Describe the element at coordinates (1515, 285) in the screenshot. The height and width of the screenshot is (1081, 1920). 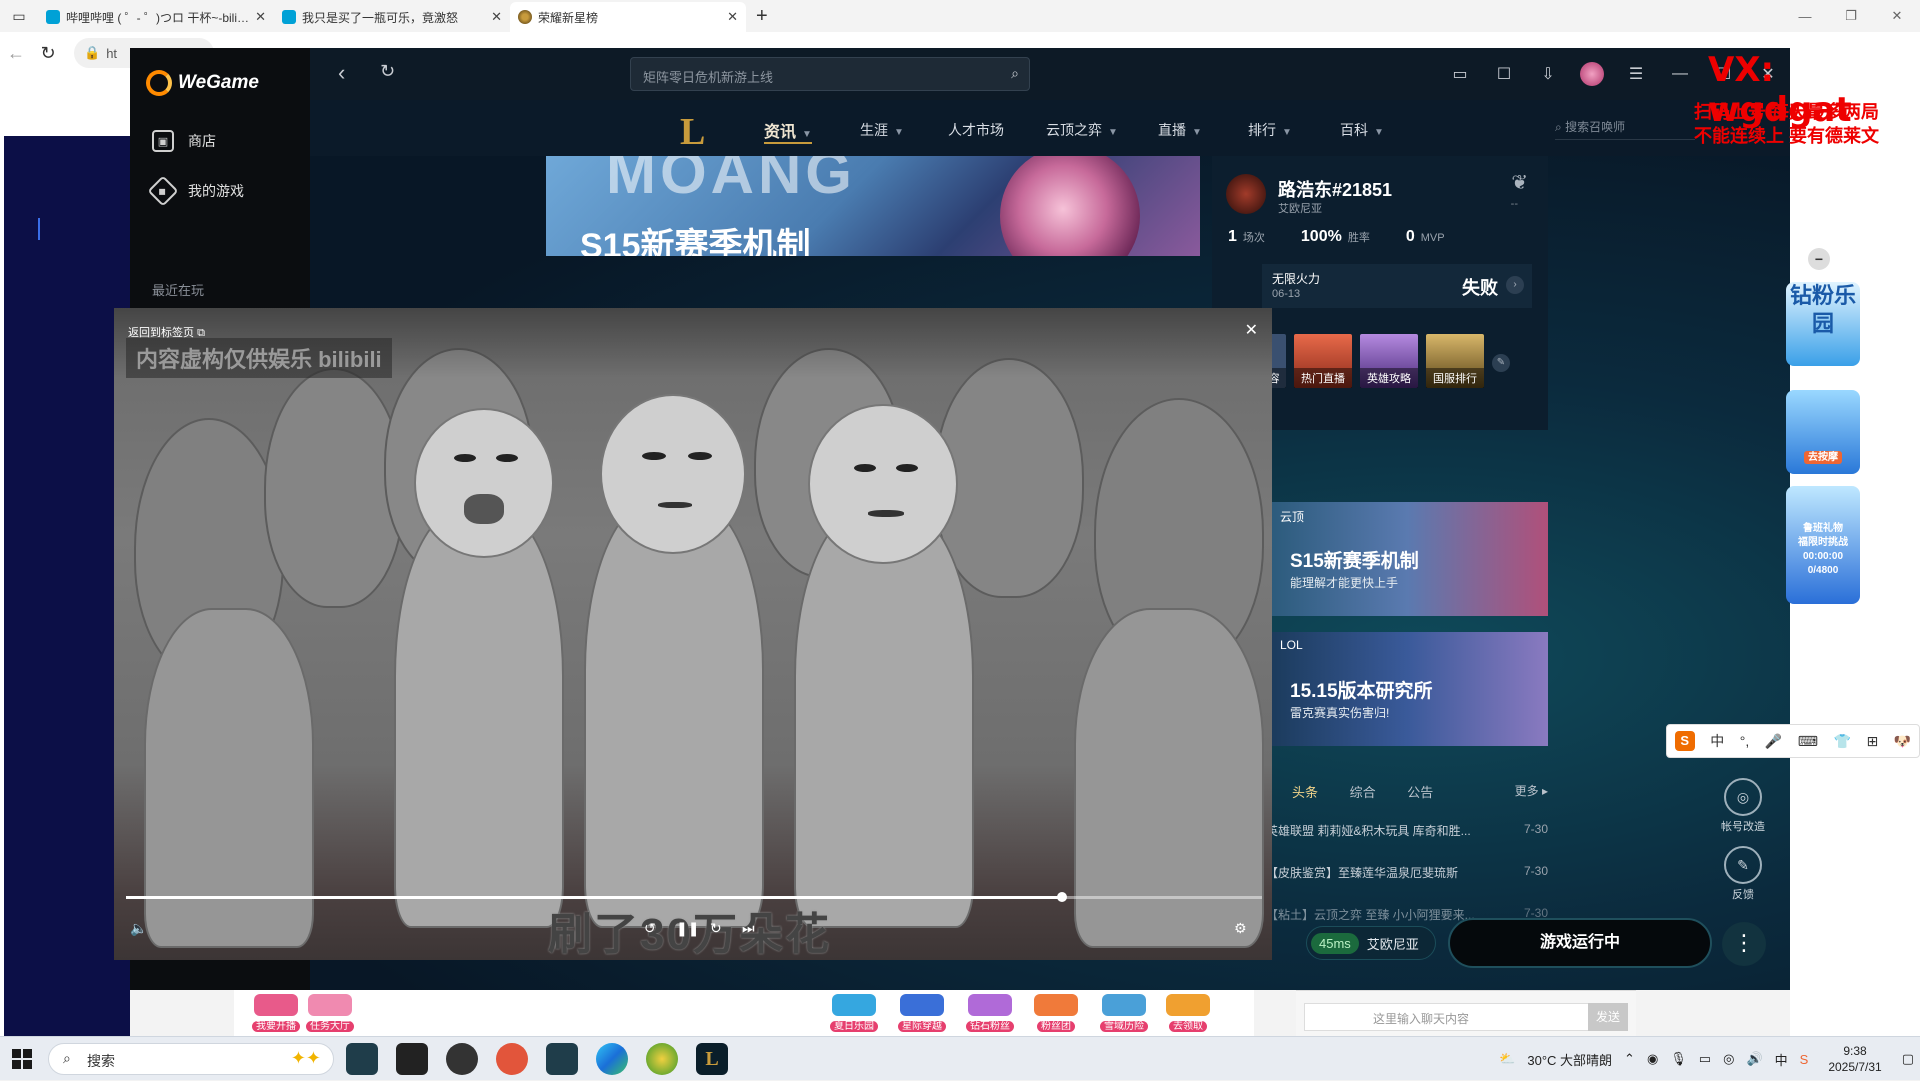
I see `chevron-right-icon: ›` at that location.